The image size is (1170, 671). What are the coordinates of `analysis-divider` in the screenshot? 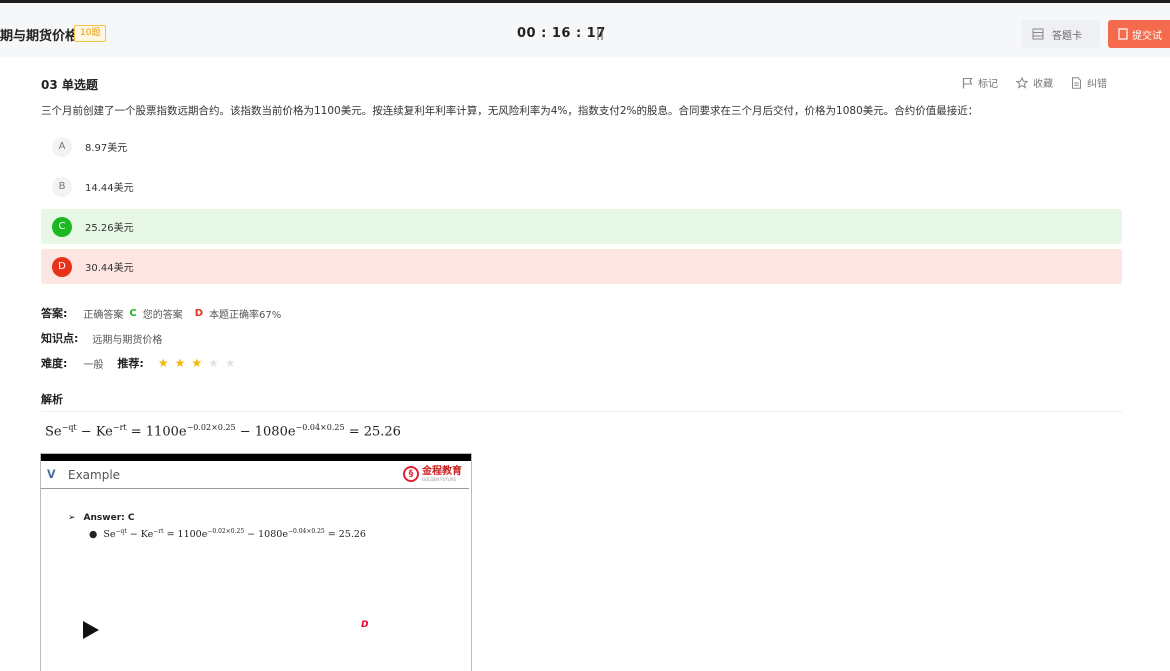 It's located at (581, 411).